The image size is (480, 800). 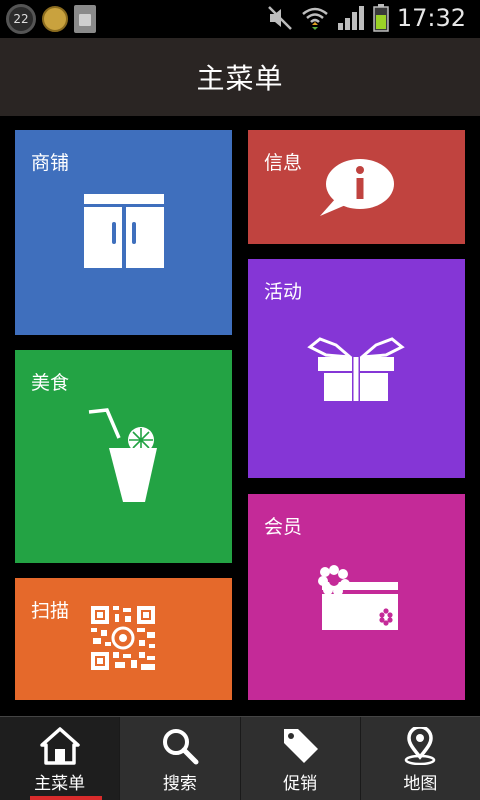 What do you see at coordinates (283, 527) in the screenshot?
I see `tile-member-label: 会员` at bounding box center [283, 527].